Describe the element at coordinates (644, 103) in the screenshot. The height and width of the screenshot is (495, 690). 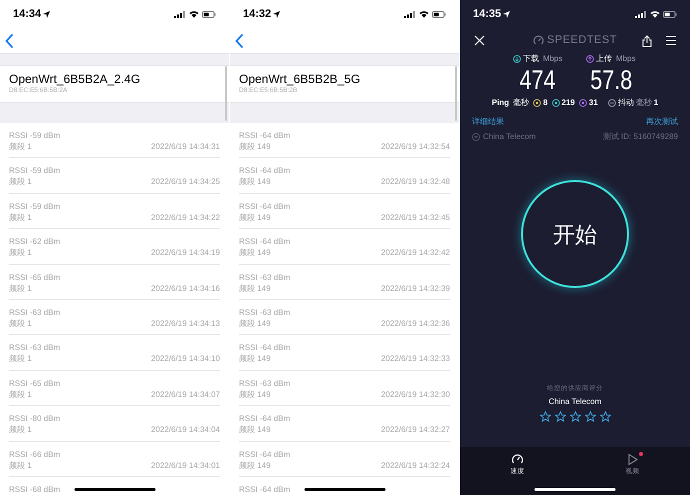
I see `jitter-unit: 毫秒` at that location.